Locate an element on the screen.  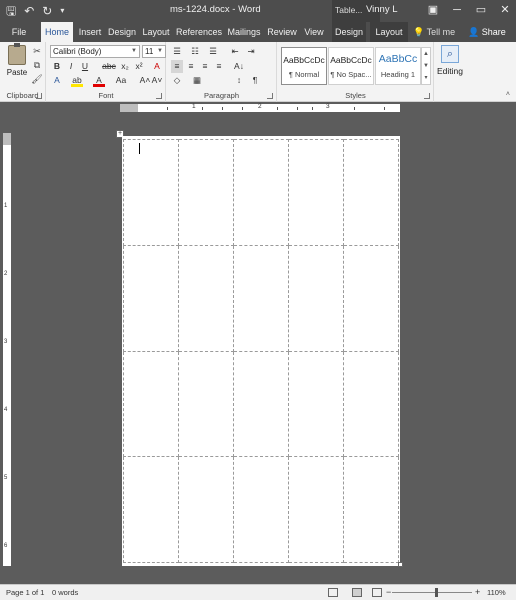
tab-file: File is located at coordinates (19, 32).